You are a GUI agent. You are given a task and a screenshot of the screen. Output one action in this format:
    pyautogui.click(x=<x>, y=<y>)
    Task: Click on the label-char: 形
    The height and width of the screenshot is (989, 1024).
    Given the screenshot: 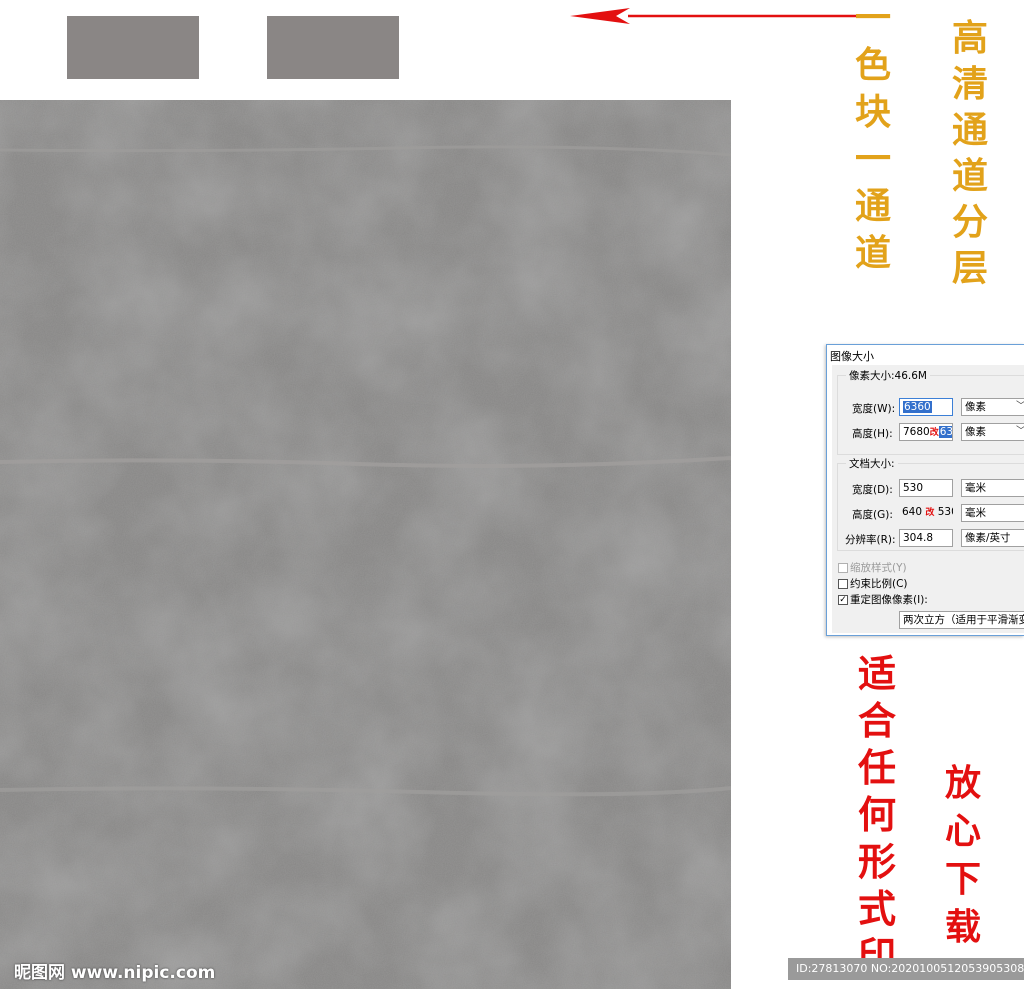 What is the action you would take?
    pyautogui.click(x=877, y=861)
    